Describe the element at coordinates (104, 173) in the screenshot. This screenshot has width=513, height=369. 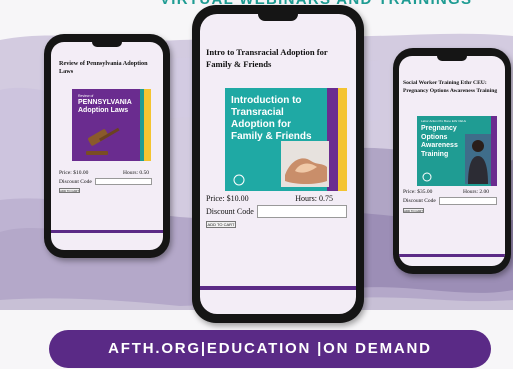
I see `price-row: Price: $10.00 Hours: 0.50` at that location.